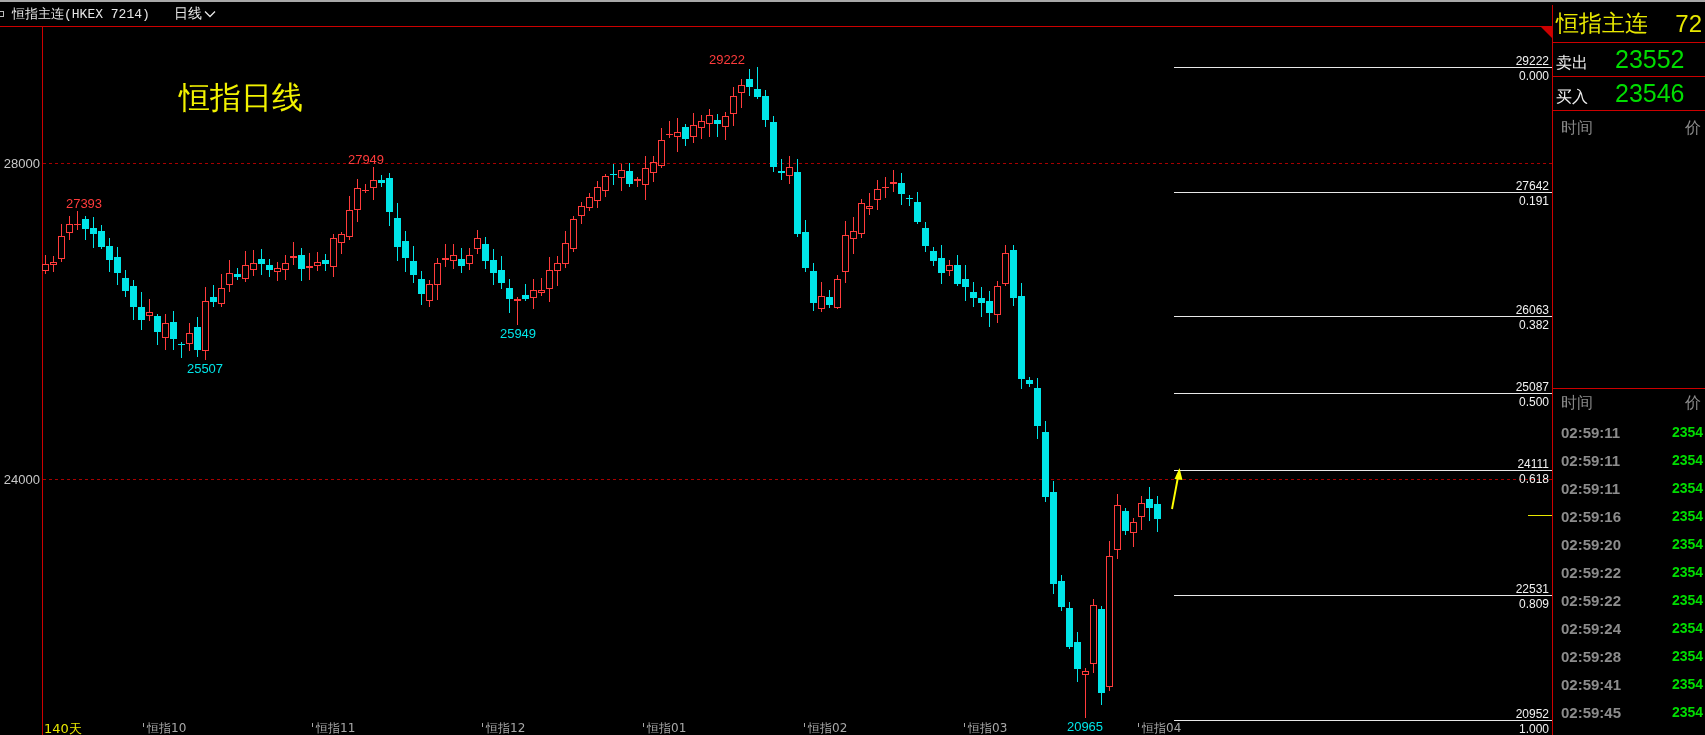  I want to click on chevron-down-icon, so click(209, 14).